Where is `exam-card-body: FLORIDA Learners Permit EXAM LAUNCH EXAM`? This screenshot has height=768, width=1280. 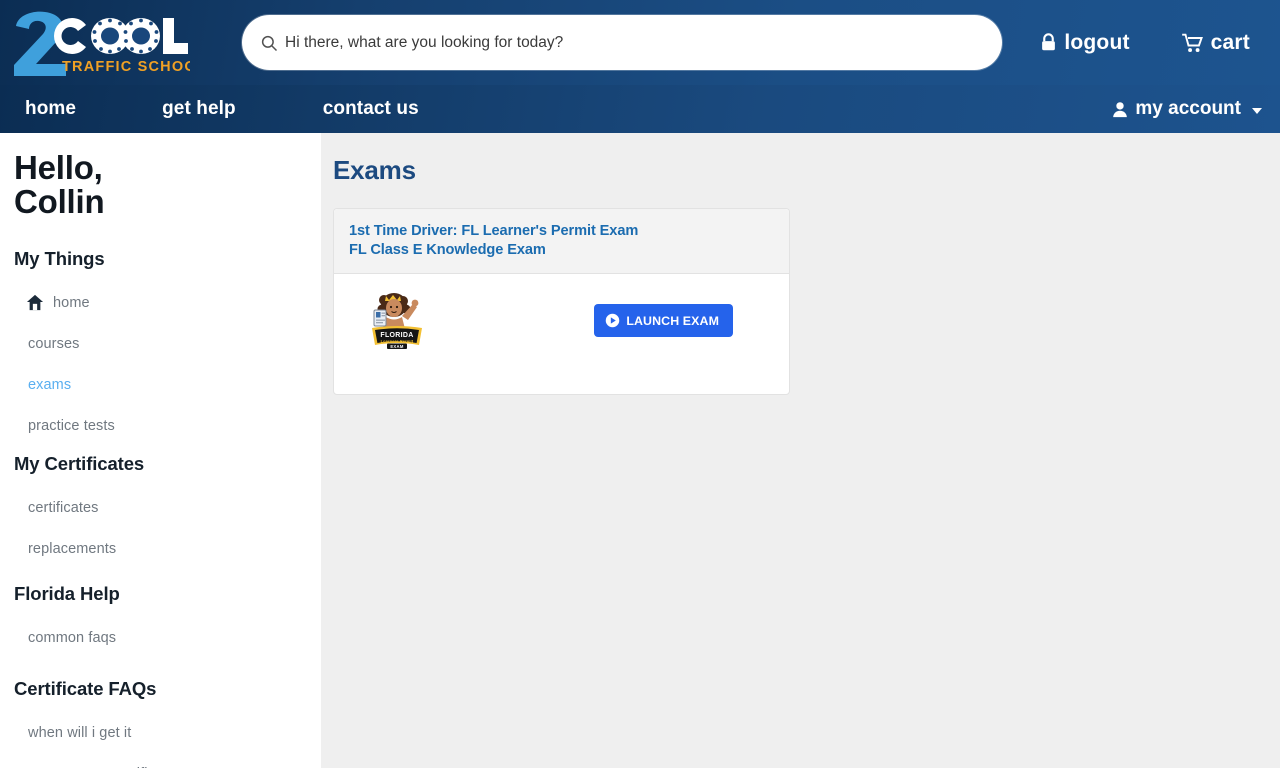 exam-card-body: FLORIDA Learners Permit EXAM LAUNCH EXAM is located at coordinates (561, 334).